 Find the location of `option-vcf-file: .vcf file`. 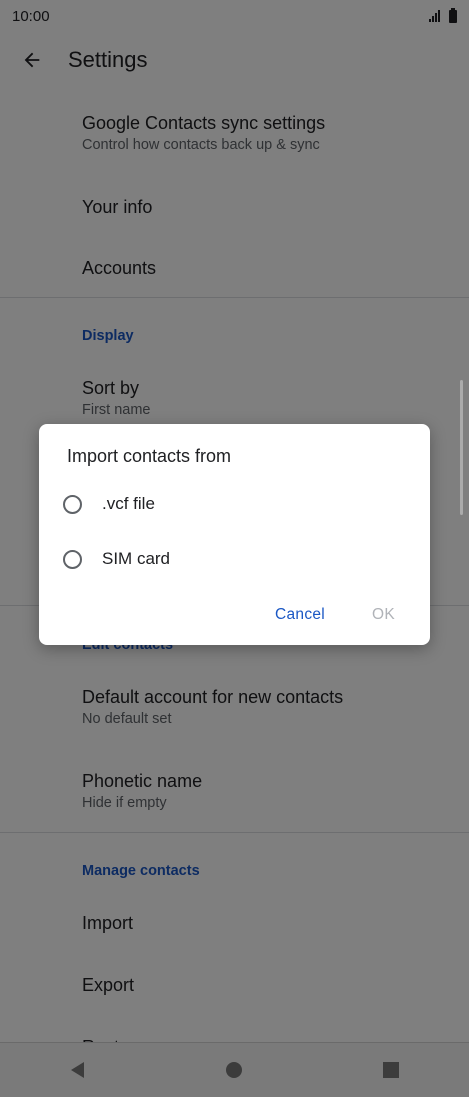

option-vcf-file: .vcf file is located at coordinates (109, 504).